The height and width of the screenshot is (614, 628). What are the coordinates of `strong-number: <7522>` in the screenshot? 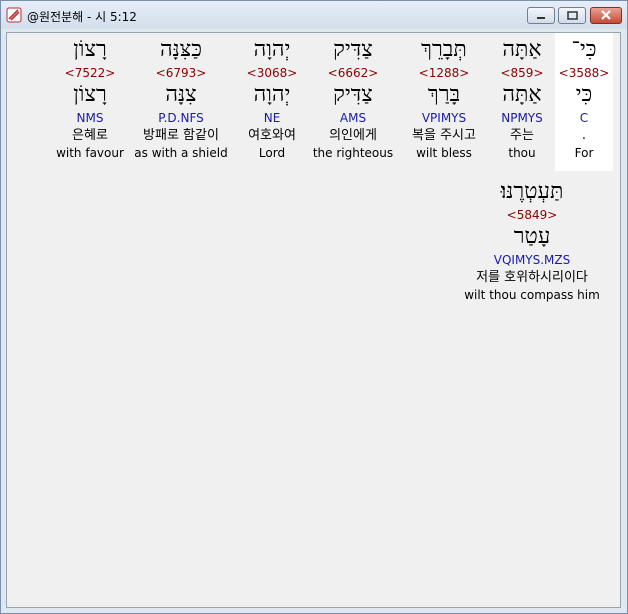 It's located at (90, 73).